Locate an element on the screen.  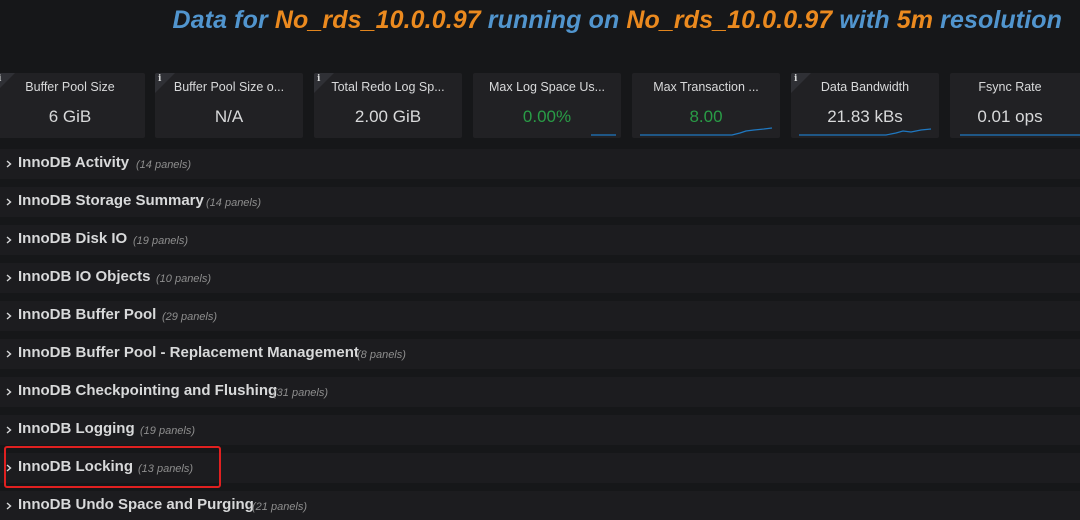
row-title: InnoDB Disk IO is located at coordinates (73, 238).